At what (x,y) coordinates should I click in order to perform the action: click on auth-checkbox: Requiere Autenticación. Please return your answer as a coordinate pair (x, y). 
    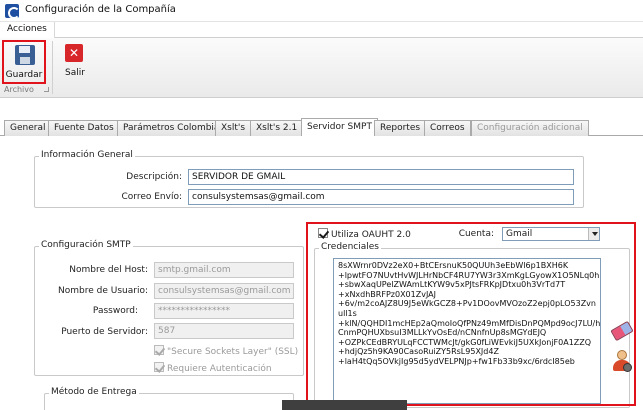
    Looking at the image, I should click on (213, 368).